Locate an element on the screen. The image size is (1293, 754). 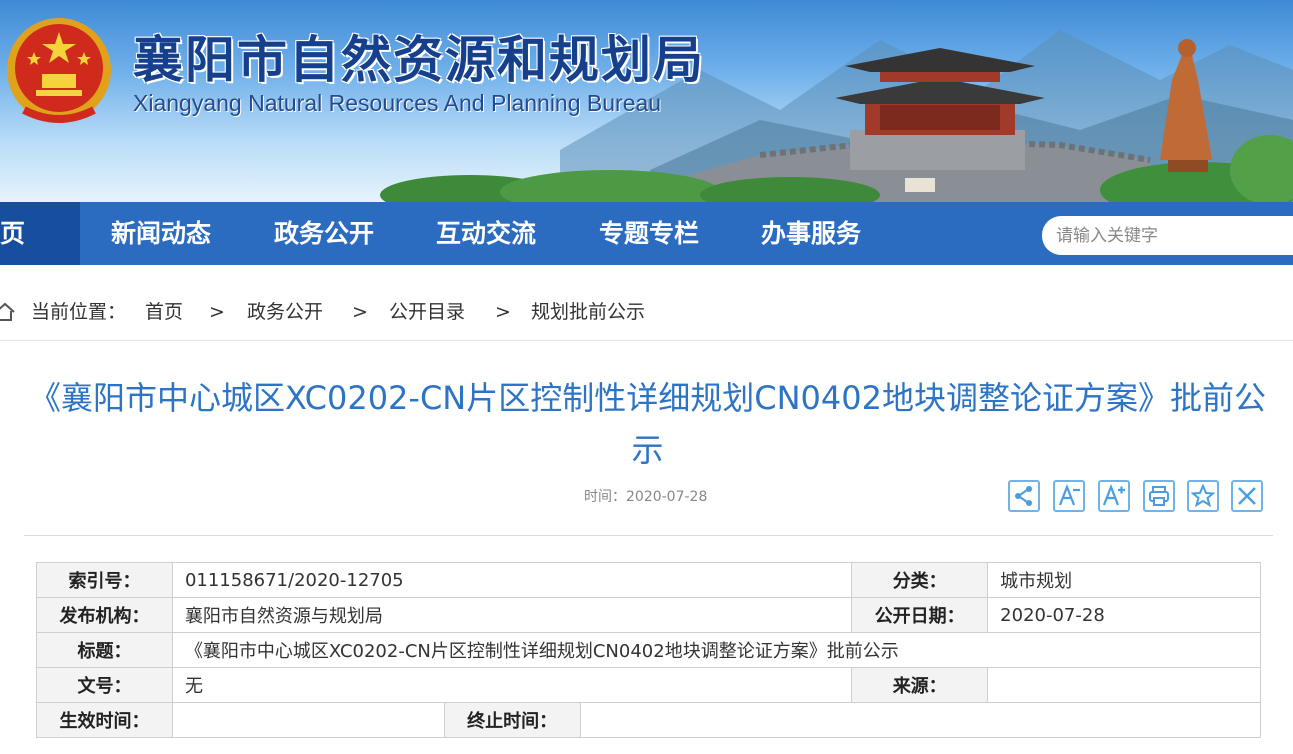
font-increase-button is located at coordinates (1114, 496).